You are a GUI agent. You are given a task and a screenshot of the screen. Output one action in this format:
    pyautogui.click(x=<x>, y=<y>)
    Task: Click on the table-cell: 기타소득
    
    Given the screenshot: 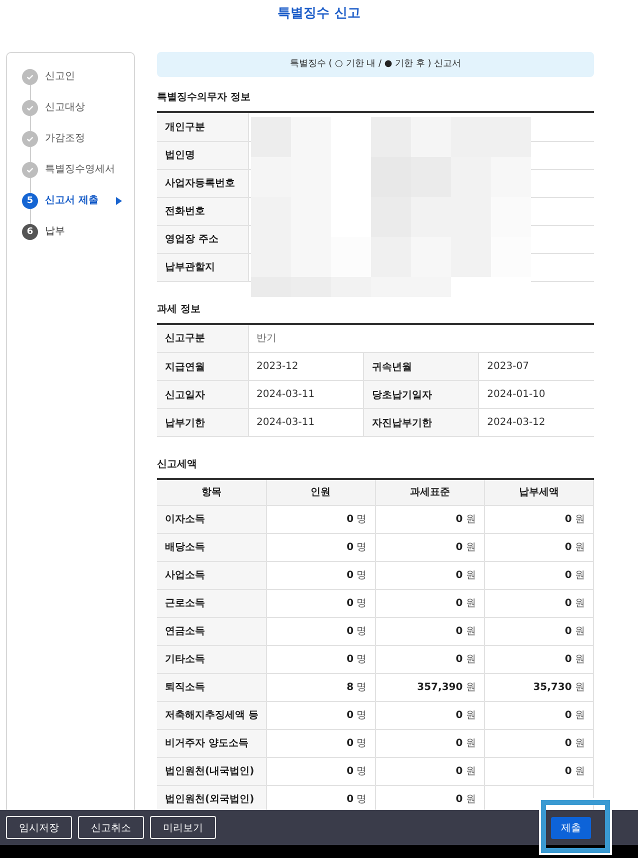 What is the action you would take?
    pyautogui.click(x=211, y=659)
    